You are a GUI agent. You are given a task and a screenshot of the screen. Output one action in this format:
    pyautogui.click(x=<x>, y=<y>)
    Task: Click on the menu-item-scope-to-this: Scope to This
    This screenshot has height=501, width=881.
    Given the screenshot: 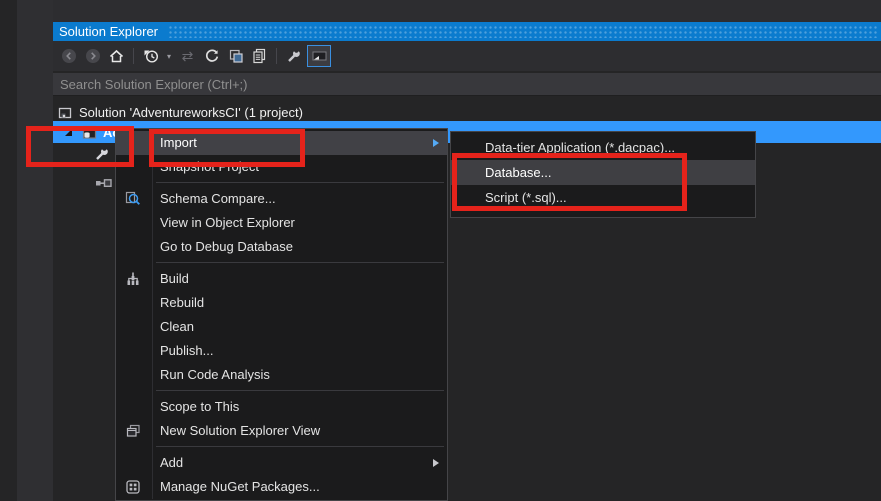 What is the action you would take?
    pyautogui.click(x=281, y=407)
    